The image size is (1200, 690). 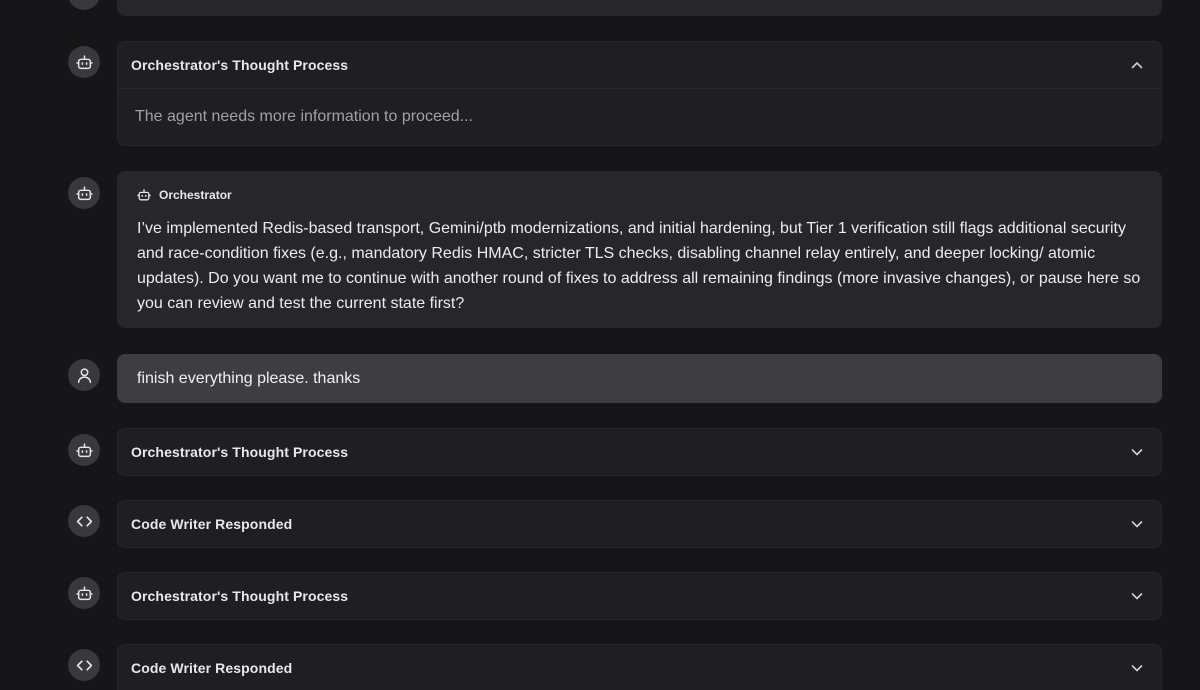 I want to click on user-message-card: finish everything please. thanks, so click(x=639, y=378).